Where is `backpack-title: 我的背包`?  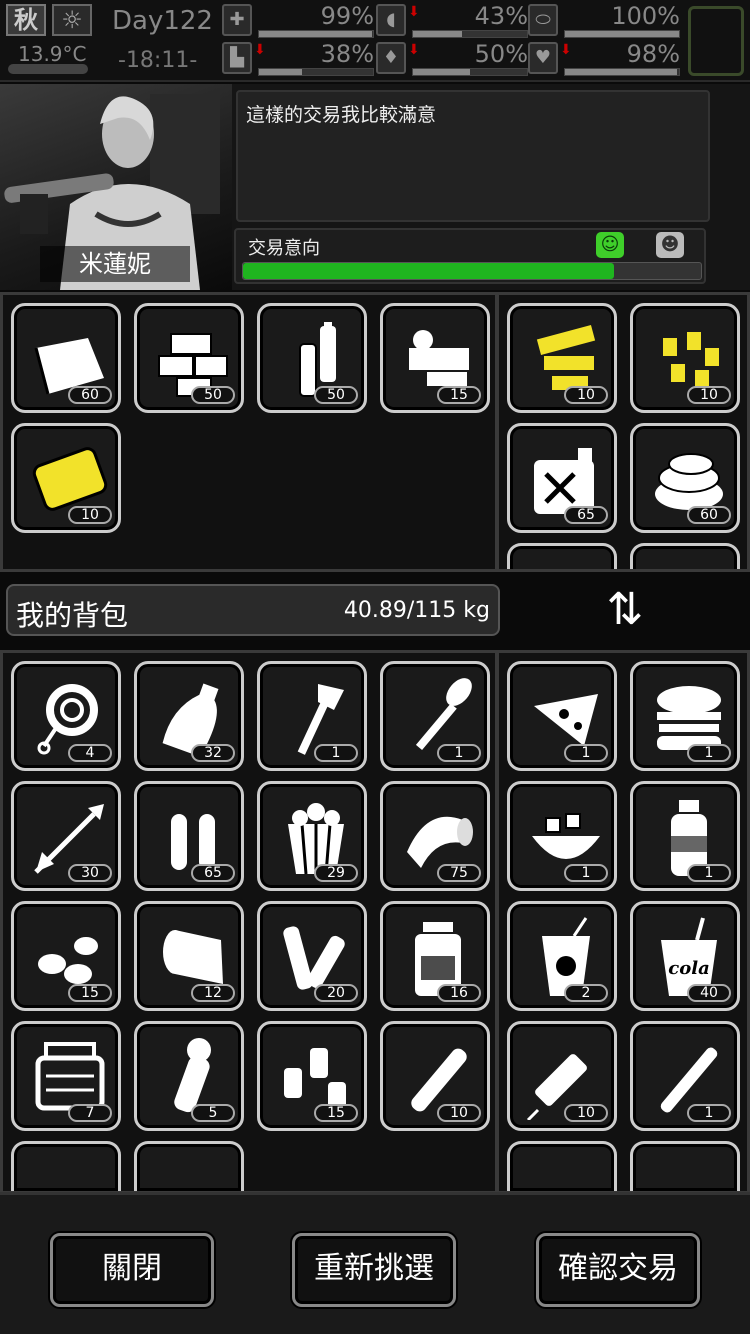 backpack-title: 我的背包 is located at coordinates (72, 615).